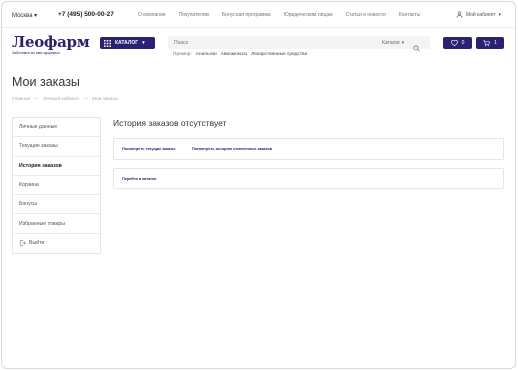 The image size is (518, 371). Describe the element at coordinates (21, 99) in the screenshot. I see `breadcrumb-home: Главная` at that location.